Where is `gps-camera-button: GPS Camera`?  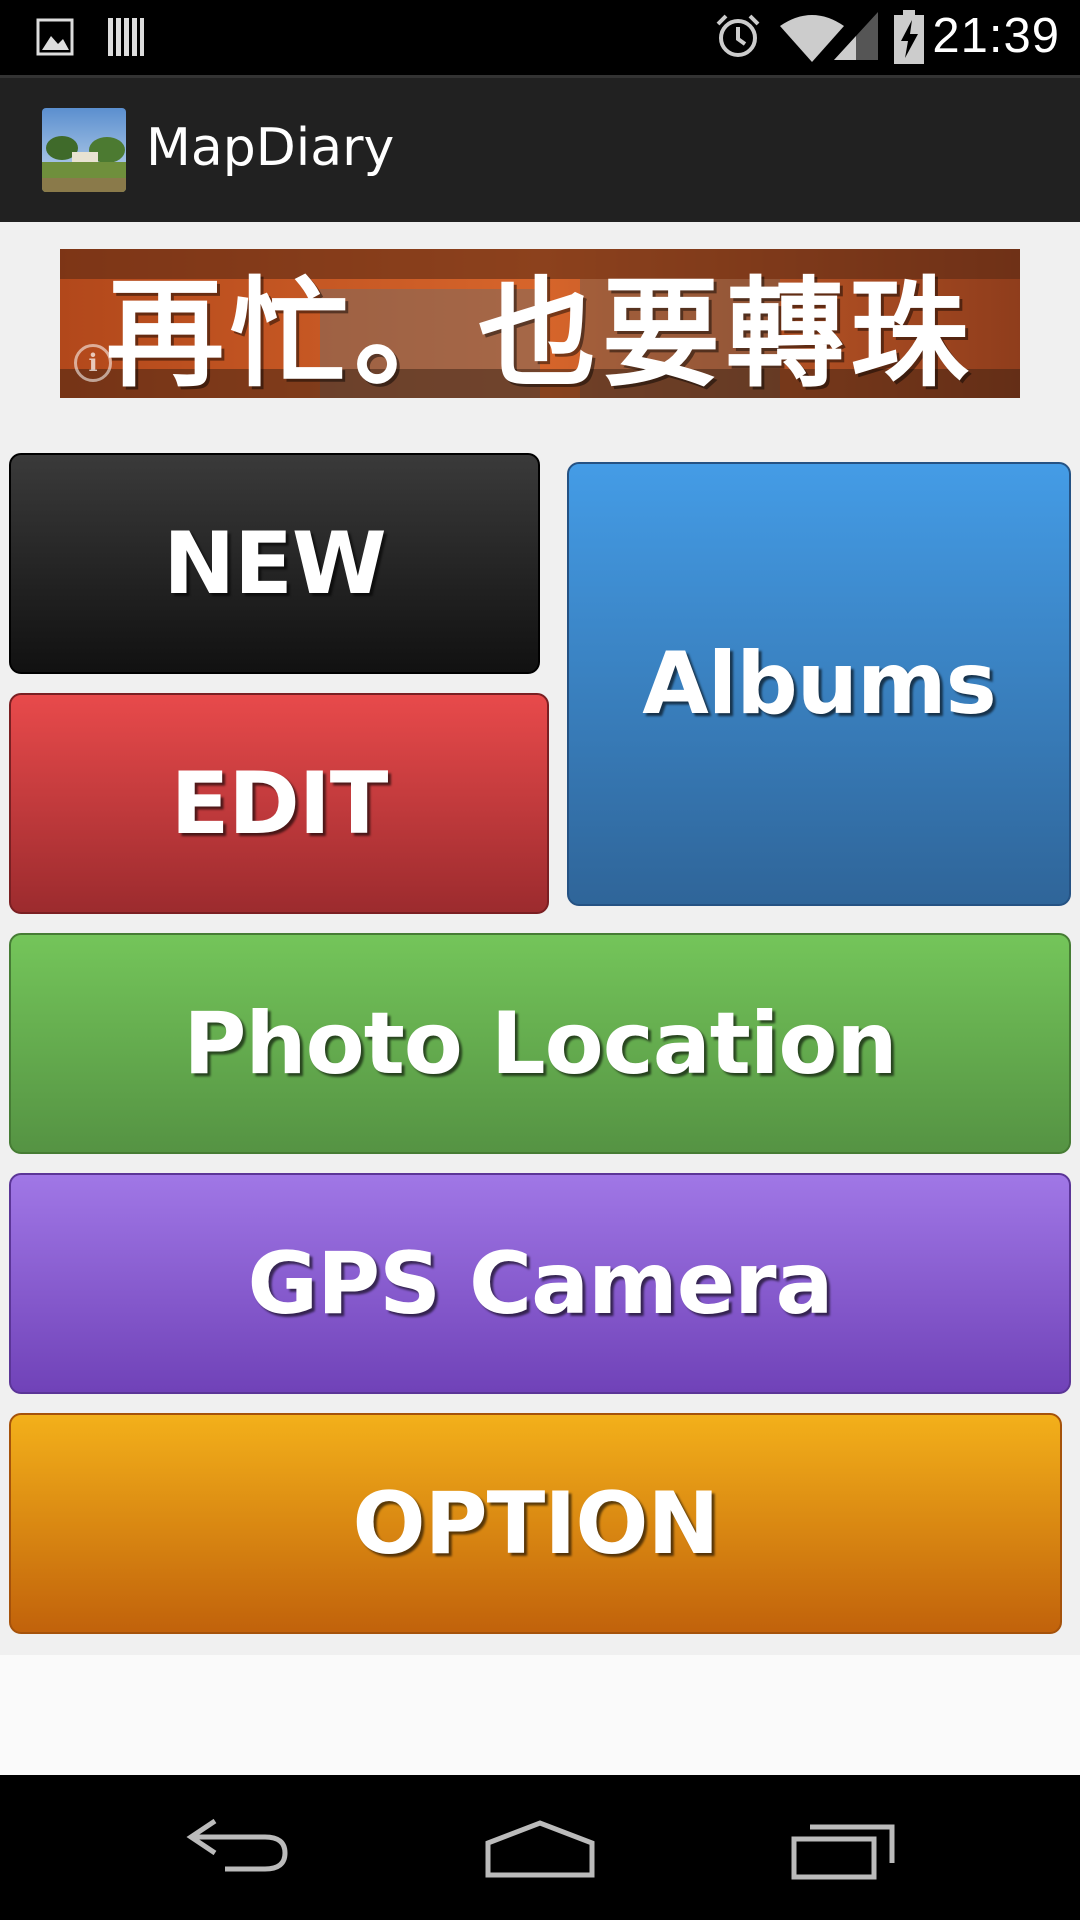
gps-camera-button: GPS Camera is located at coordinates (540, 1283).